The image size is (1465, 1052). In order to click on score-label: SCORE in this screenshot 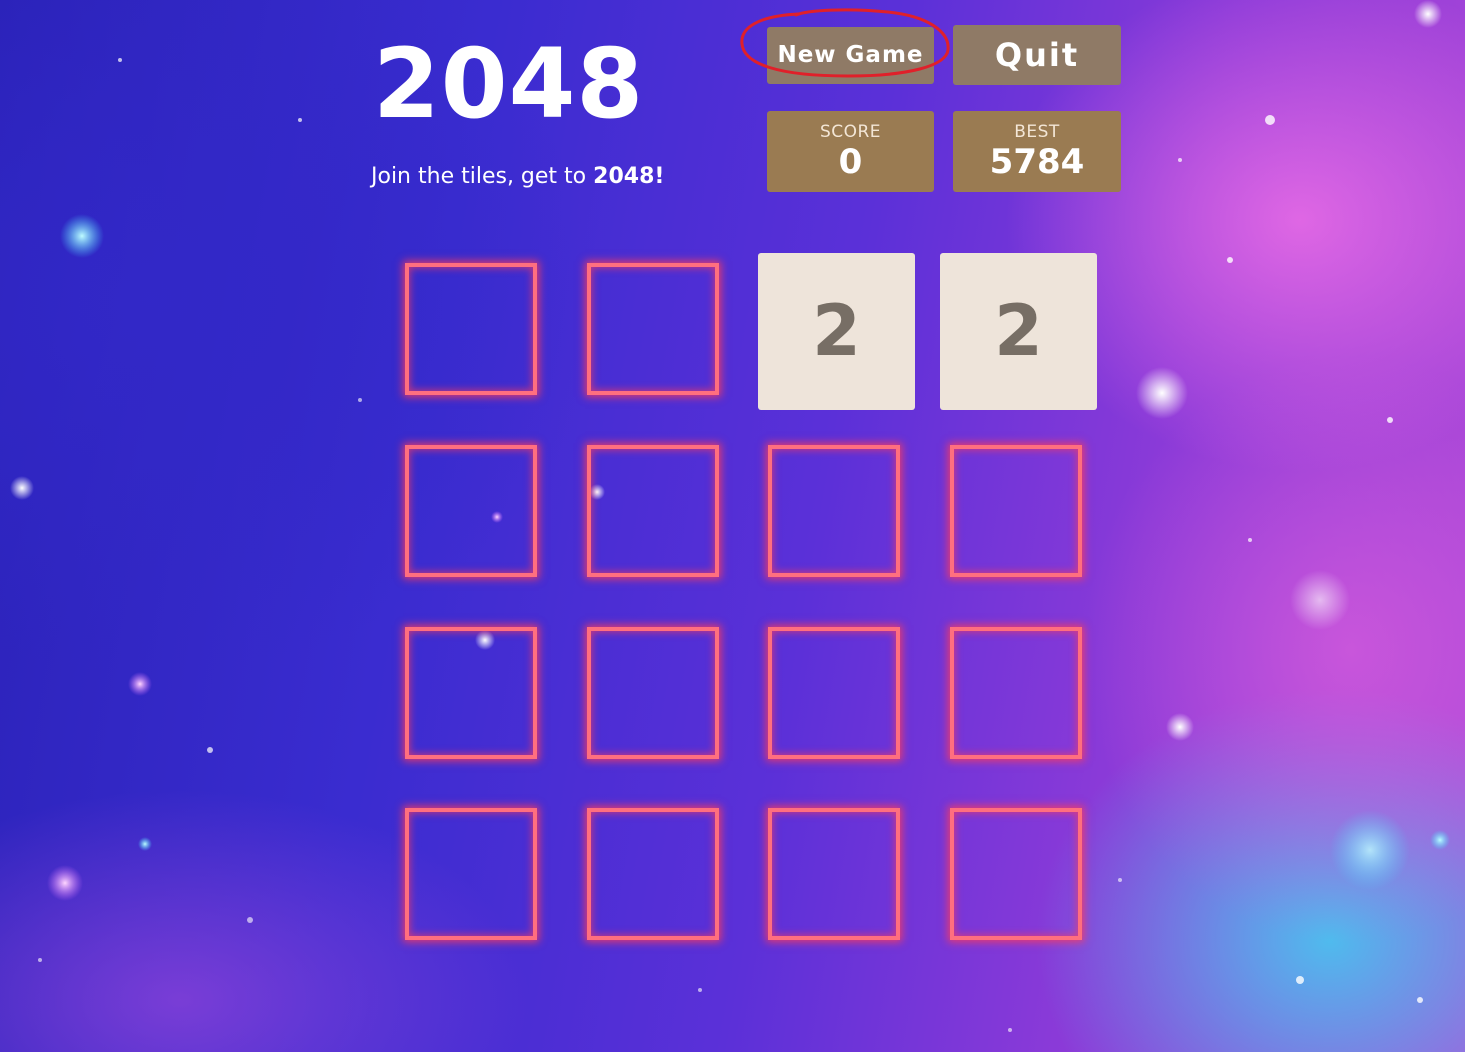, I will do `click(850, 132)`.